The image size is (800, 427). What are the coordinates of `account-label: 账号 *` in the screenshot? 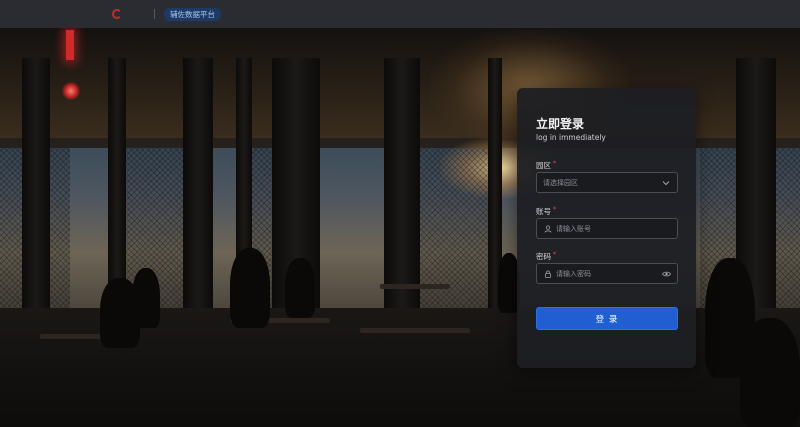 It's located at (546, 211).